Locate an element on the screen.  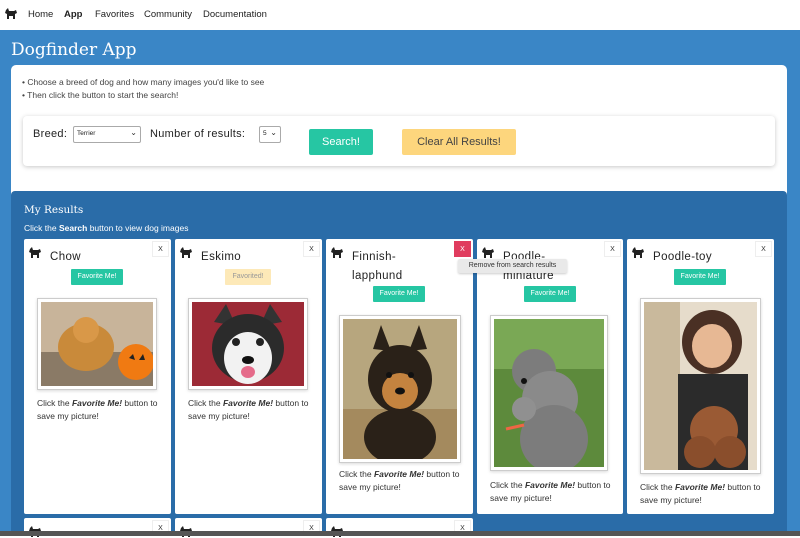
remove-tooltip: Remove from search results is located at coordinates (512, 266).